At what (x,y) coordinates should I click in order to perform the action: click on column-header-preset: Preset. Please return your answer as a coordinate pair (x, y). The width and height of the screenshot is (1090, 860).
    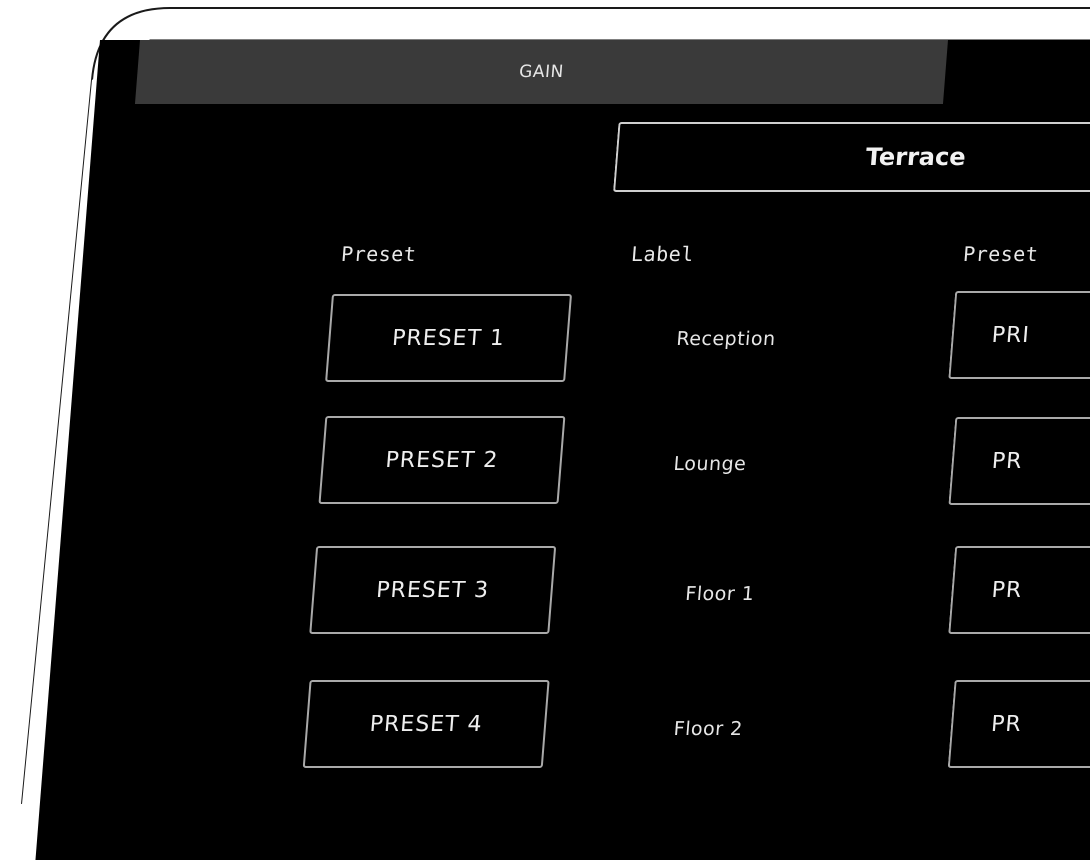
    Looking at the image, I should click on (379, 254).